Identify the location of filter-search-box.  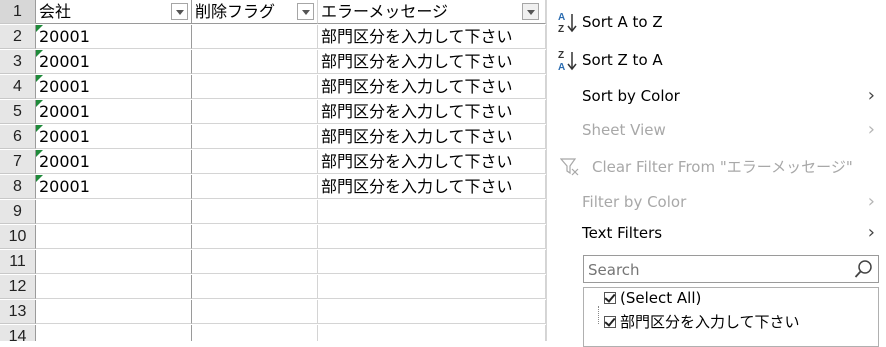
(731, 269).